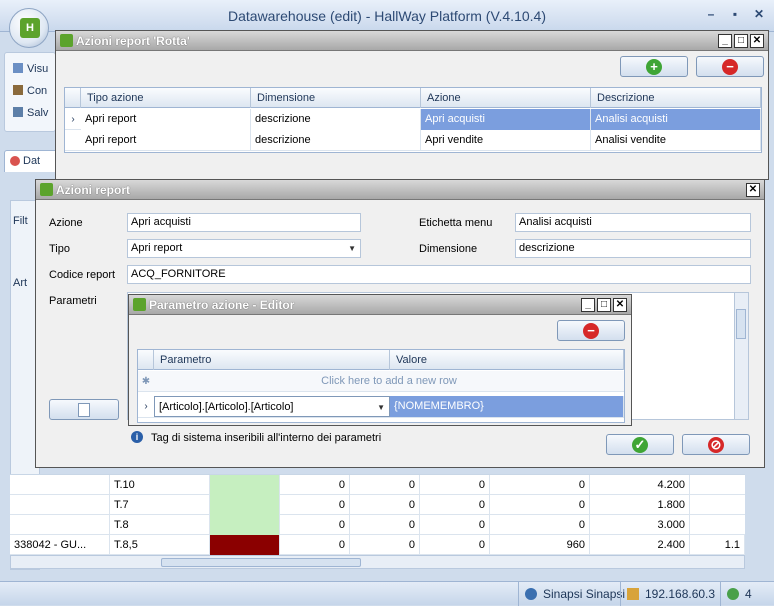  What do you see at coordinates (377, 545) in the screenshot?
I see `table-row: 338042 - GU... T.8,5 0 0 0 960 2.400 1.1` at bounding box center [377, 545].